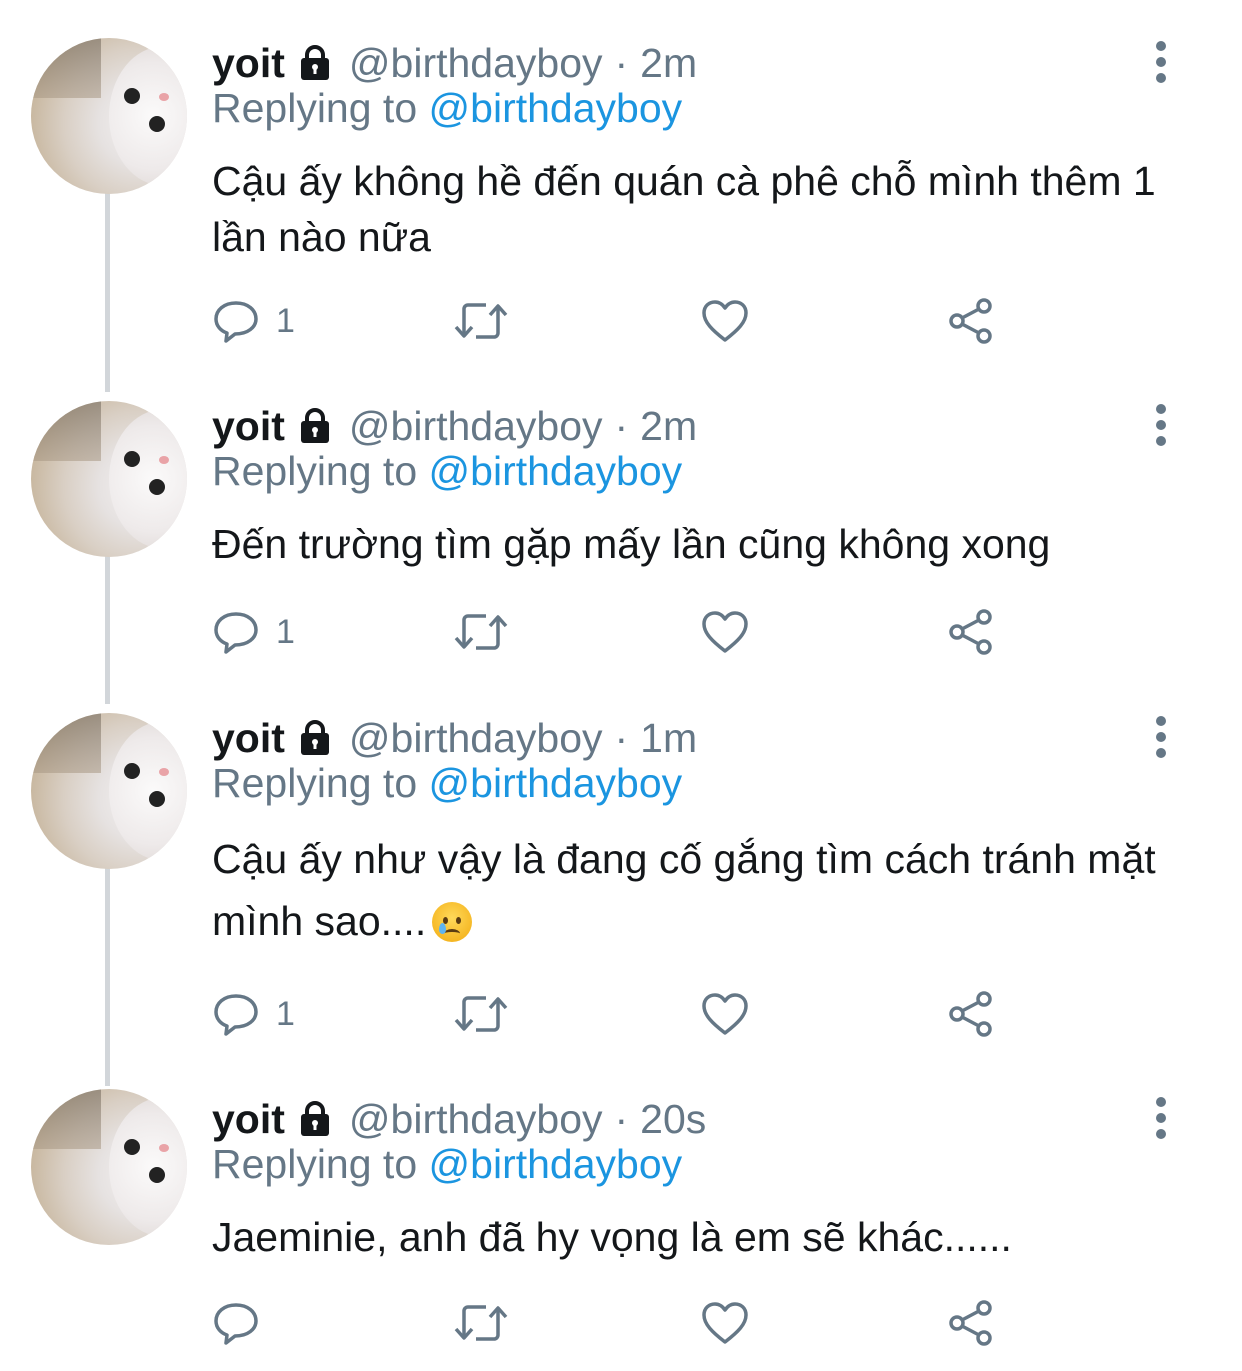 The width and height of the screenshot is (1242, 1371). What do you see at coordinates (668, 738) in the screenshot?
I see `timestamp: 1m` at bounding box center [668, 738].